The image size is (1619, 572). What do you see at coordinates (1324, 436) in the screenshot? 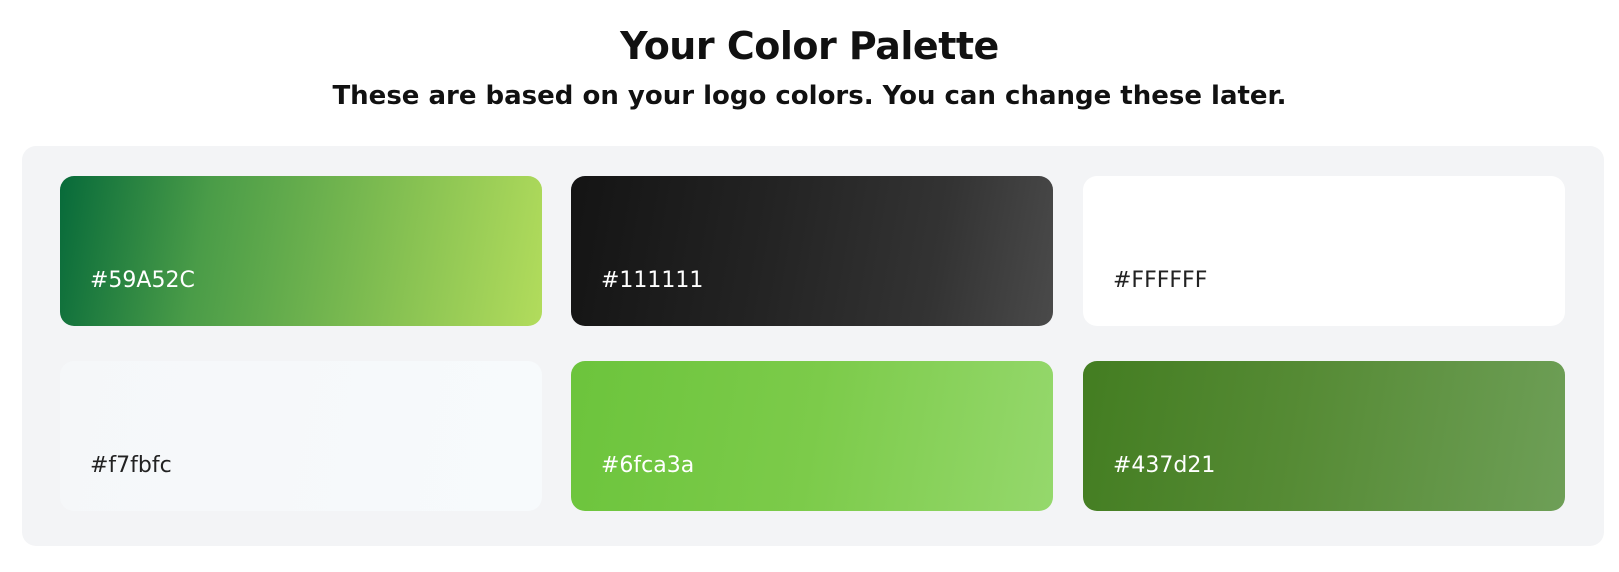
I see `color-swatch-dark-green: #437d21` at bounding box center [1324, 436].